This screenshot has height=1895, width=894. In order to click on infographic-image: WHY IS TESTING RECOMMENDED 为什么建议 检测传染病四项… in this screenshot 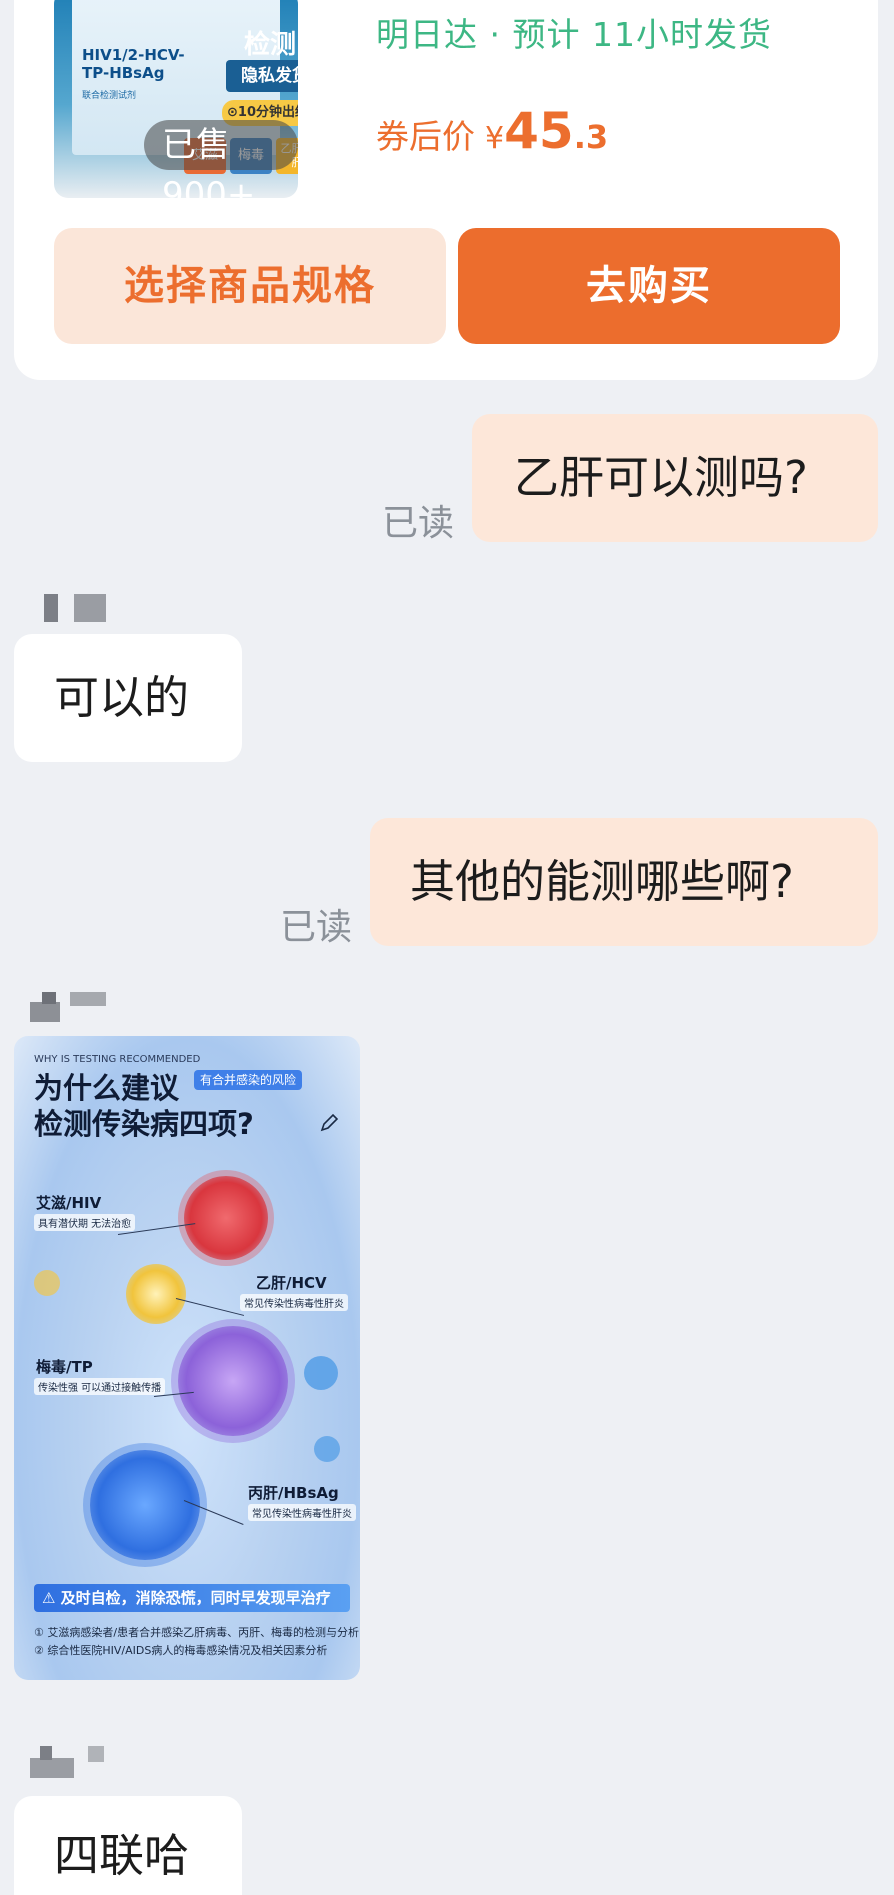, I will do `click(187, 1358)`.